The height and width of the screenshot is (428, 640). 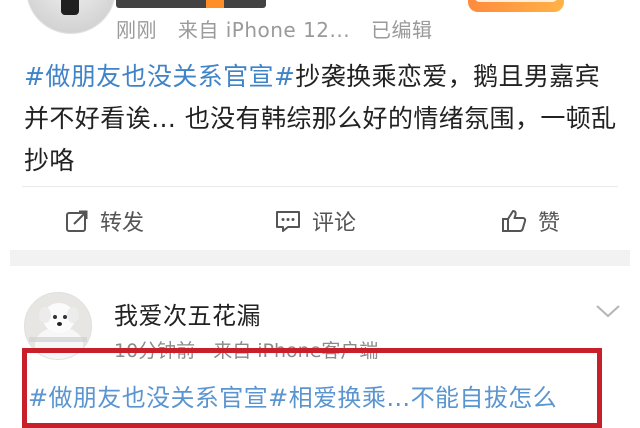 I want to click on username: 我爱次五花漏, so click(x=187, y=313).